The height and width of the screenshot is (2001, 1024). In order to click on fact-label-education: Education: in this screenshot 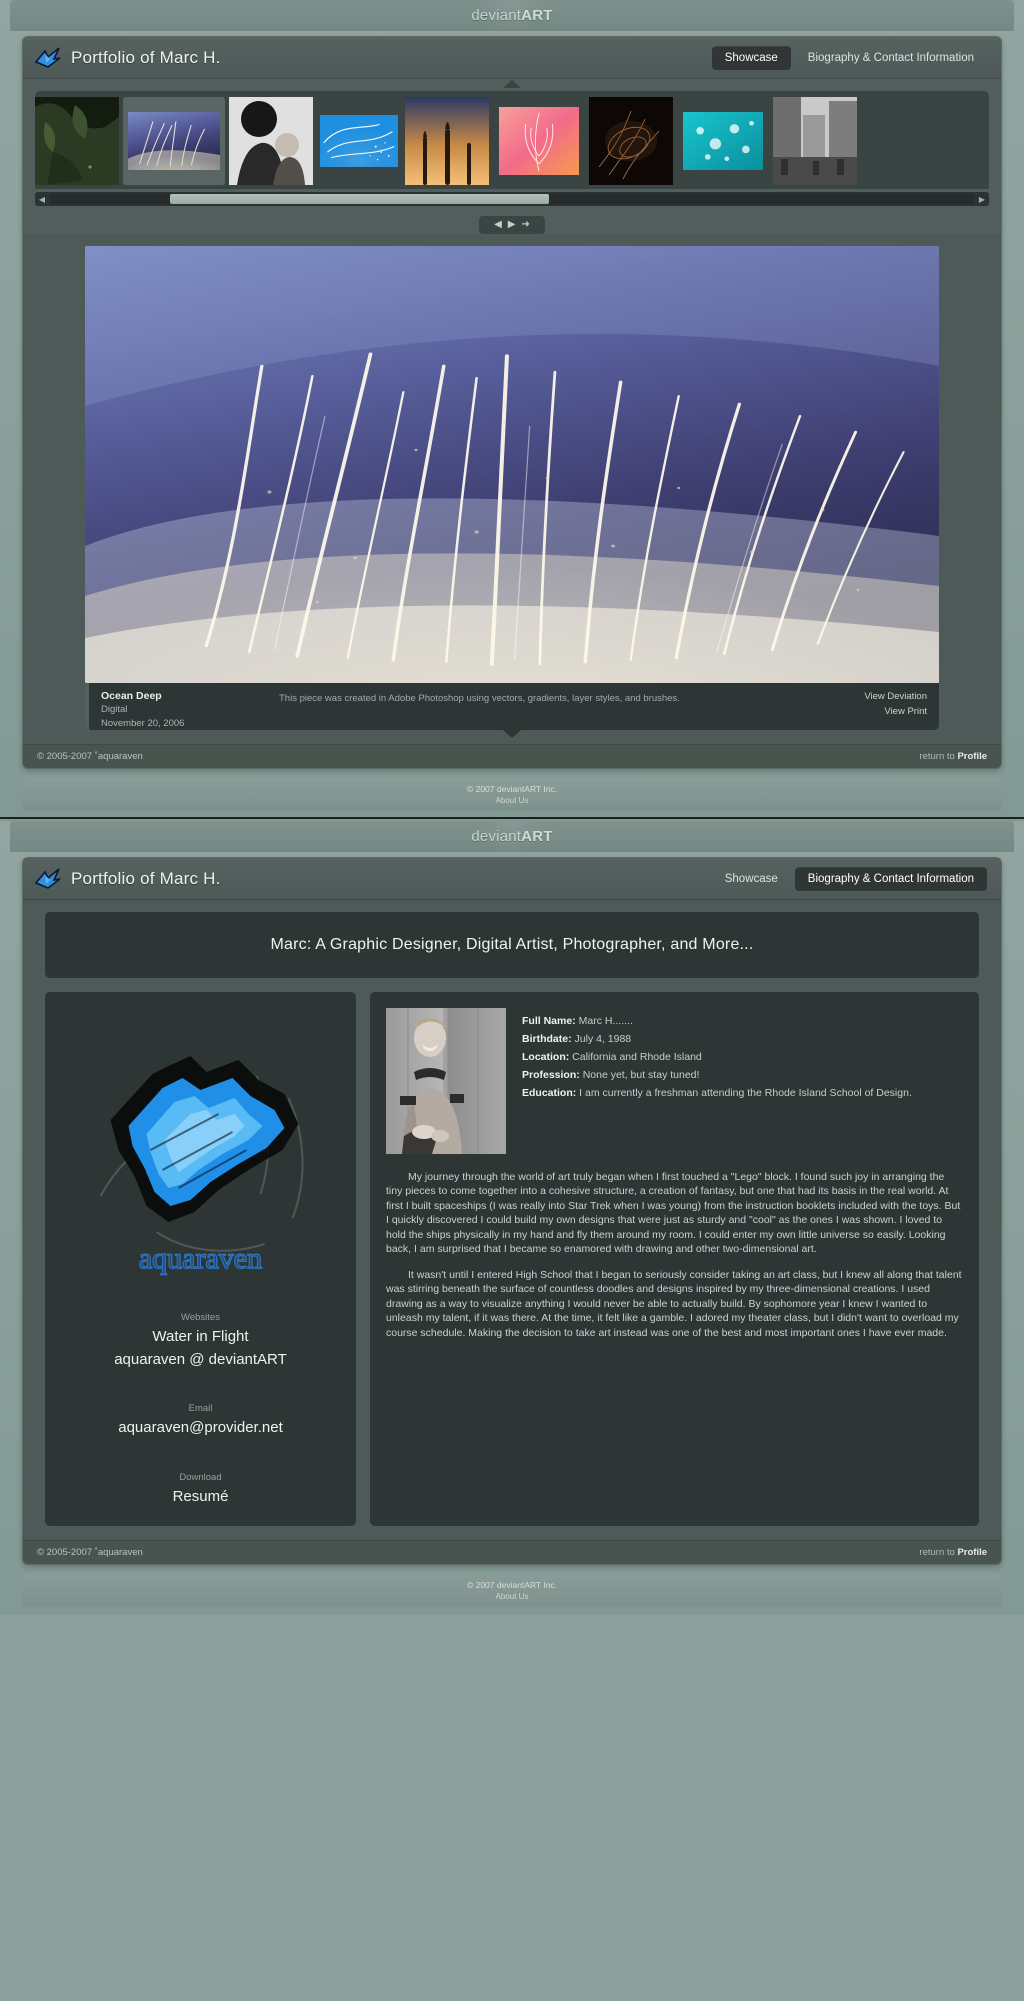, I will do `click(549, 1093)`.